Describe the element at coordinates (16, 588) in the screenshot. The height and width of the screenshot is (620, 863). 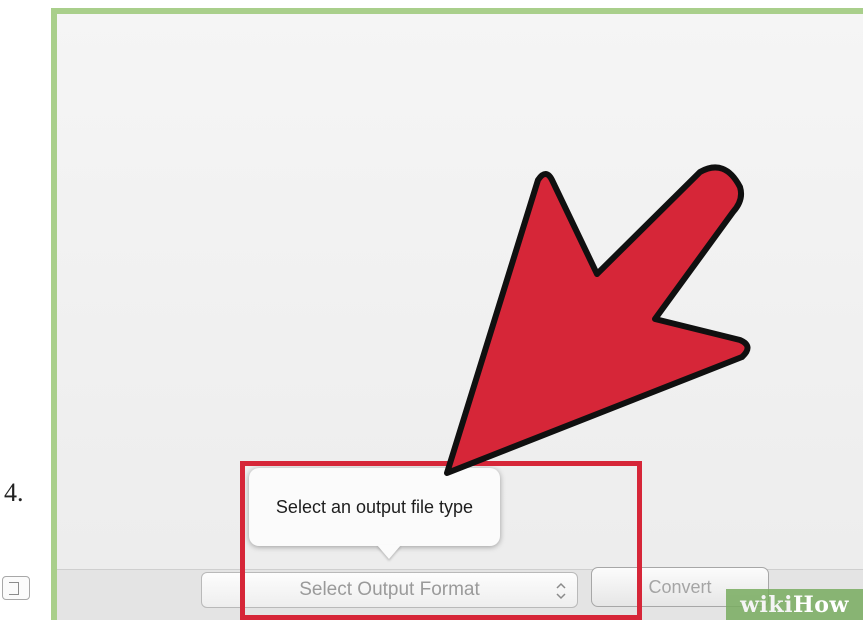
I see `checkbox-icon` at that location.